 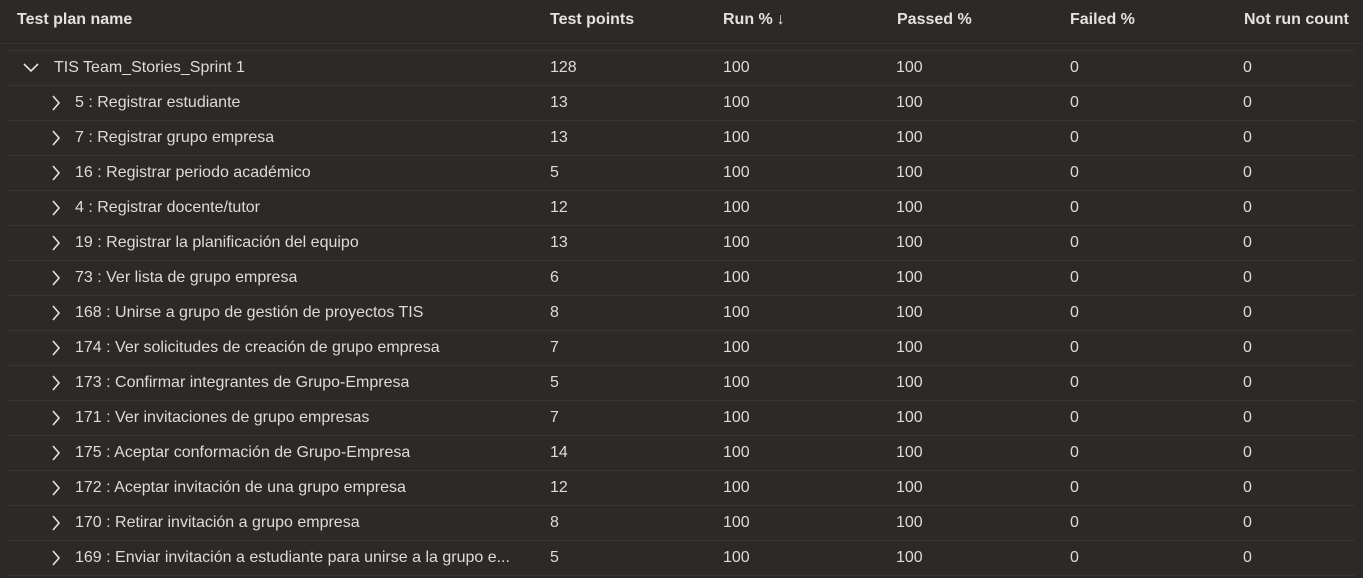 What do you see at coordinates (217, 523) in the screenshot?
I see `test-plan-name: 170 : Retirar invitación a grupo empresa` at bounding box center [217, 523].